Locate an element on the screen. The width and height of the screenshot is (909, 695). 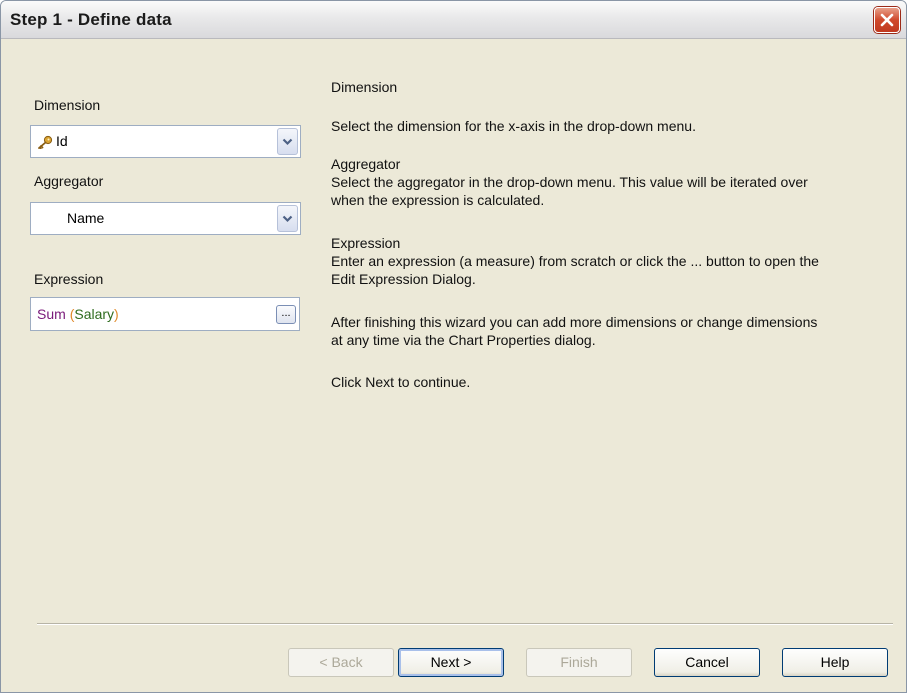
expression-text: Sum (Salary) is located at coordinates (78, 314).